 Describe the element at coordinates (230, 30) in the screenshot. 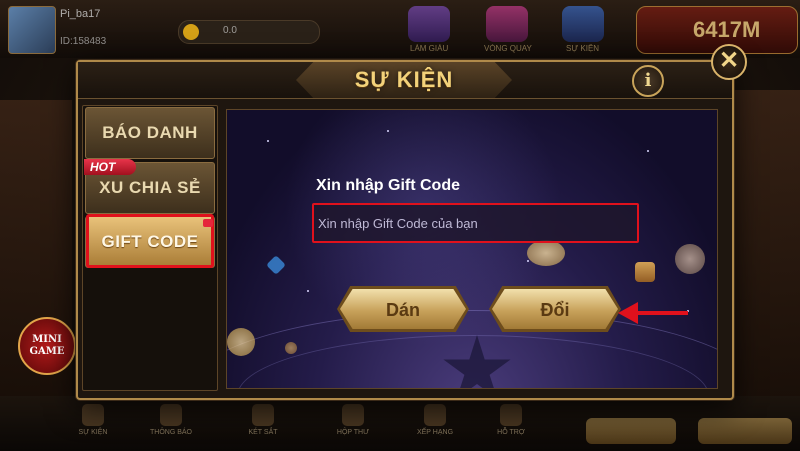

I see `coin-value: 0.0` at that location.